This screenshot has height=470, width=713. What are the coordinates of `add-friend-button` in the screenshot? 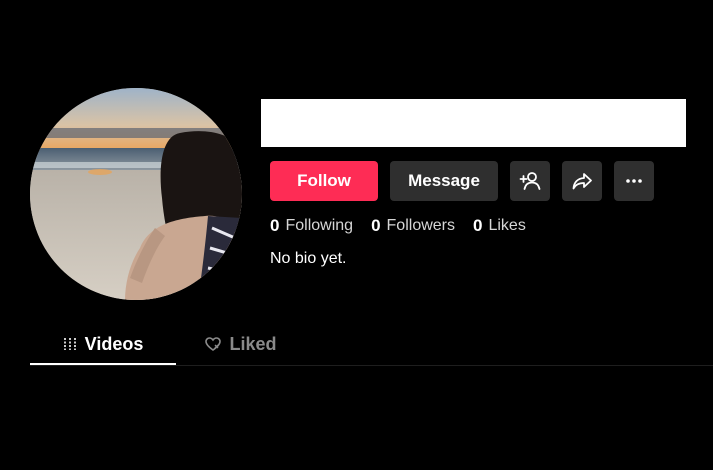 It's located at (530, 181).